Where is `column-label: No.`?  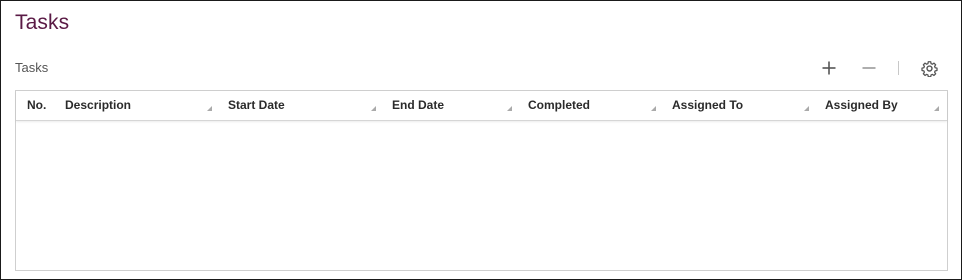
column-label: No. is located at coordinates (37, 105).